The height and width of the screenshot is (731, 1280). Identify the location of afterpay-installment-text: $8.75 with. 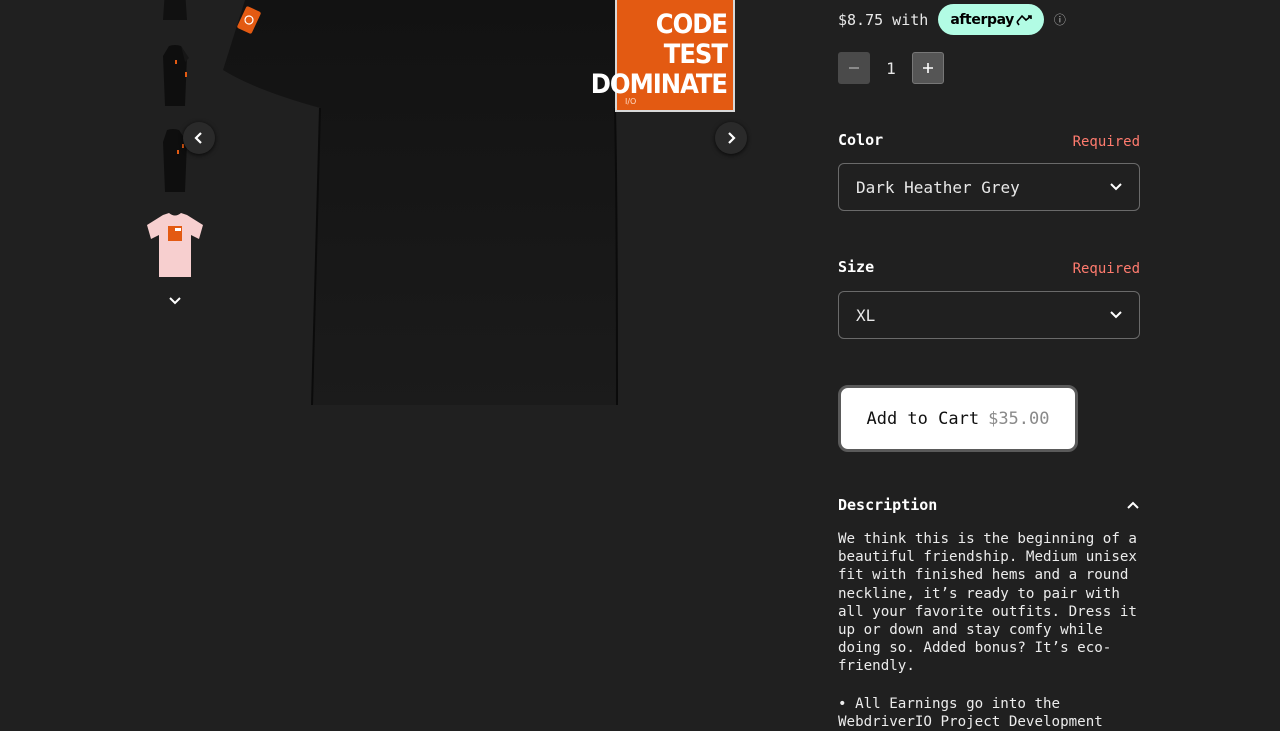
(883, 19).